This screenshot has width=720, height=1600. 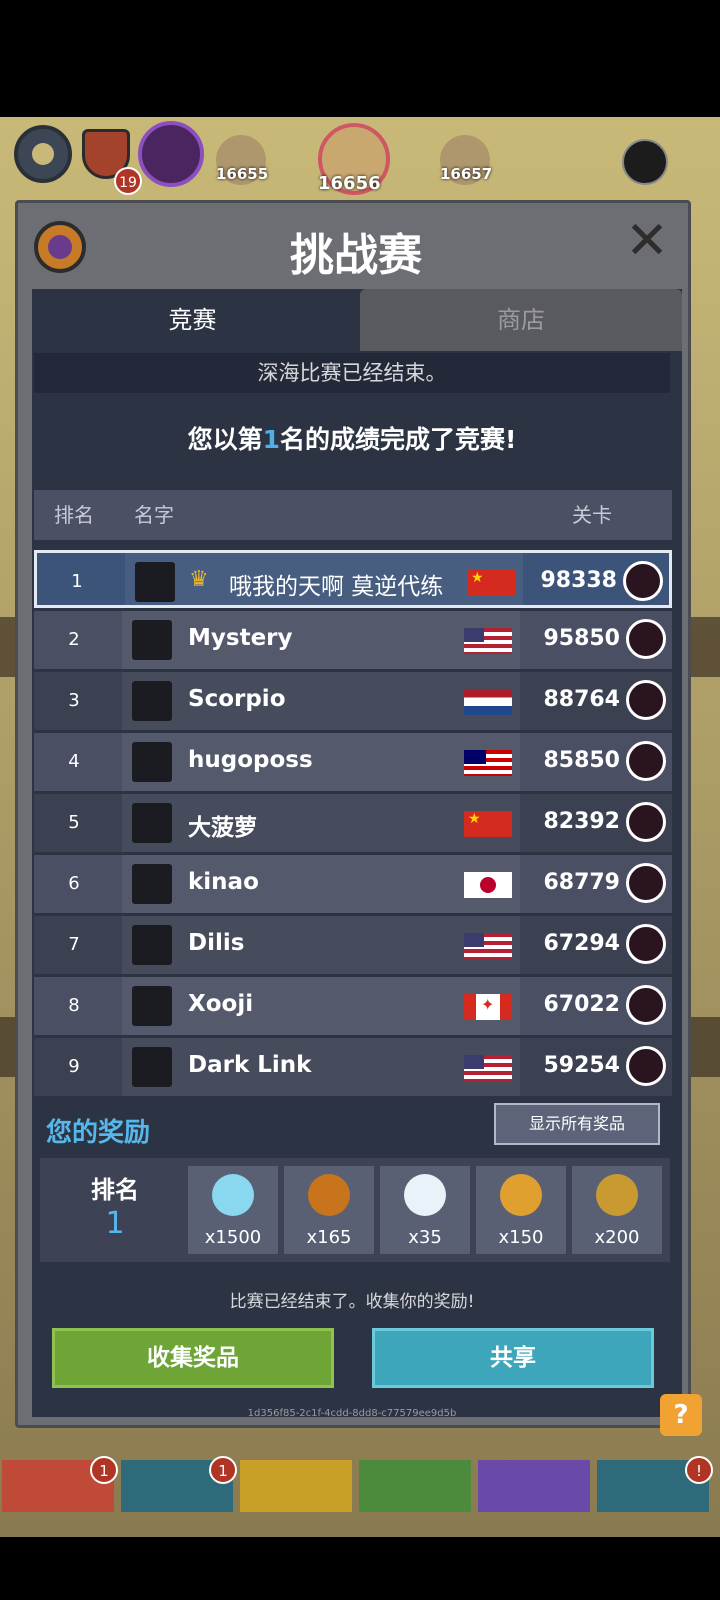 What do you see at coordinates (521, 320) in the screenshot?
I see `tab-shop: 商店` at bounding box center [521, 320].